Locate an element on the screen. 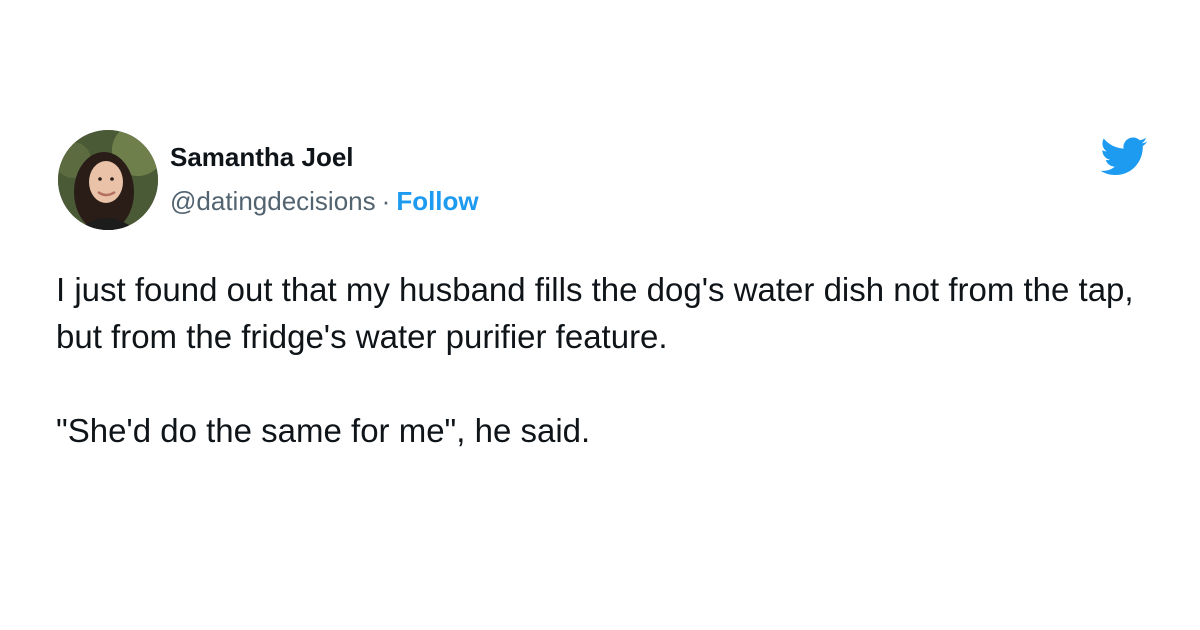 The width and height of the screenshot is (1200, 630). avatar is located at coordinates (108, 180).